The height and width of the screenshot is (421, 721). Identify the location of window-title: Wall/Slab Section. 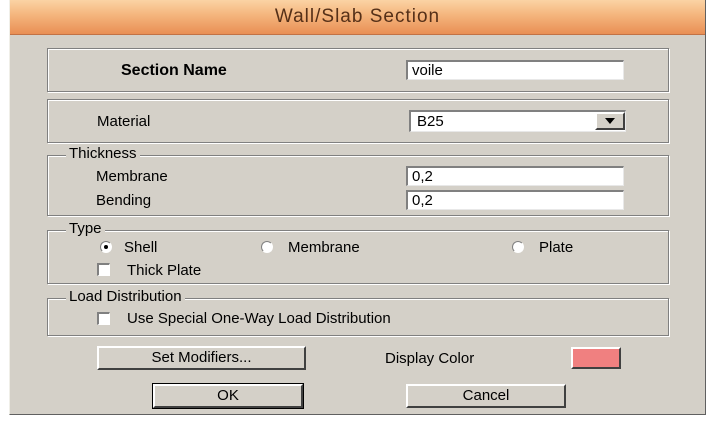
(357, 16).